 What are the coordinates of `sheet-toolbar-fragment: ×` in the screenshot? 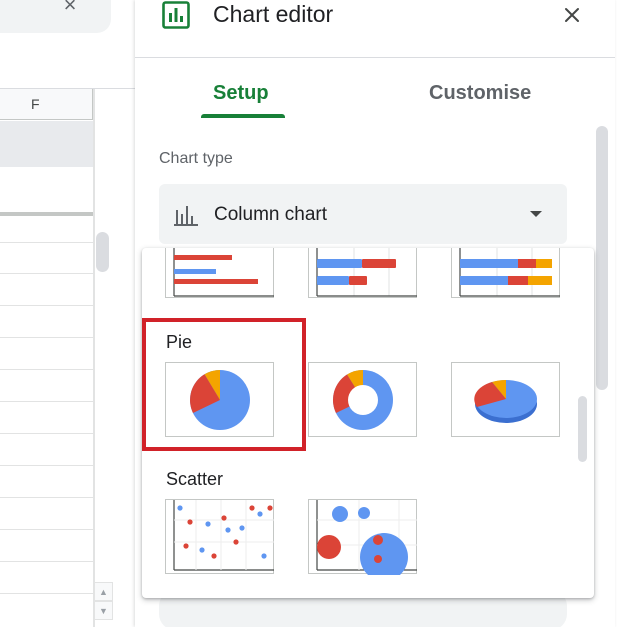 It's located at (55, 16).